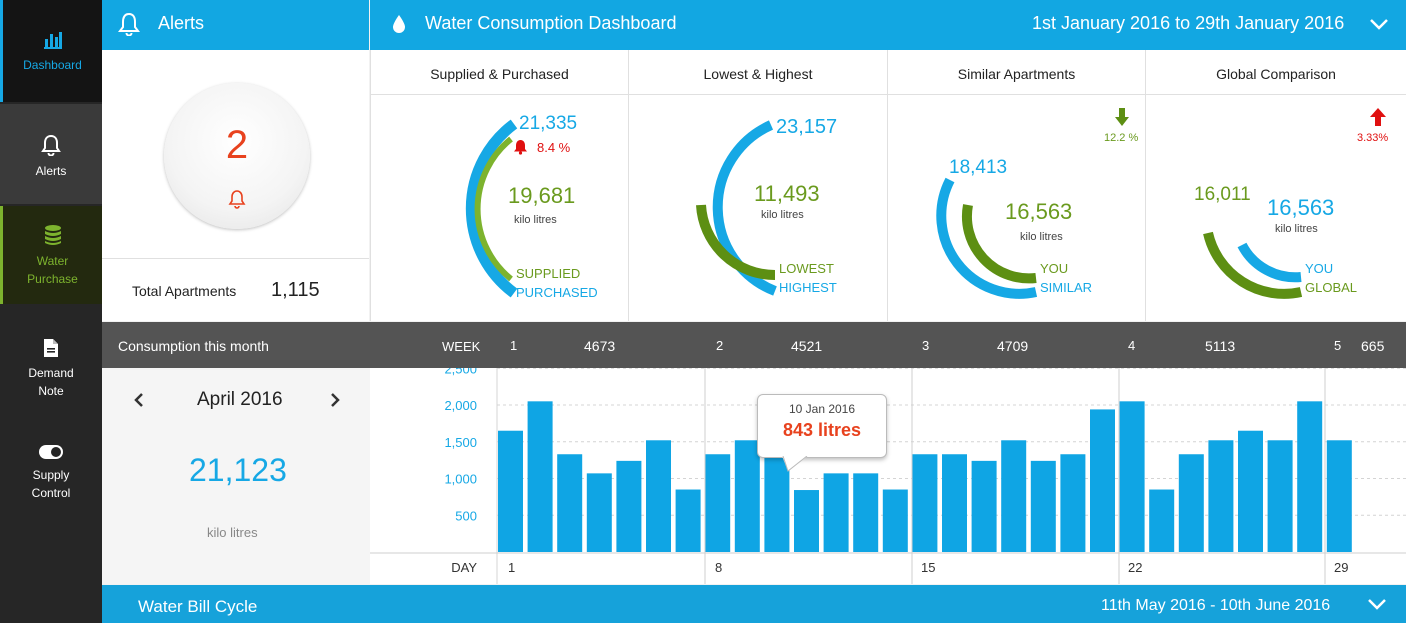 This screenshot has height=623, width=1406. I want to click on global-value: 16,011, so click(1222, 194).